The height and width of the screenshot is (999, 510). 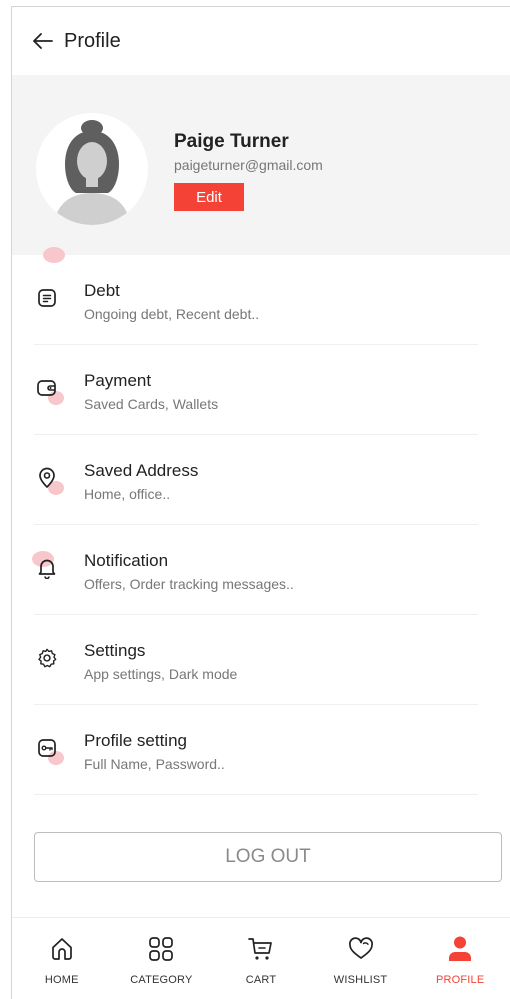 What do you see at coordinates (260, 949) in the screenshot?
I see `cart-icon` at bounding box center [260, 949].